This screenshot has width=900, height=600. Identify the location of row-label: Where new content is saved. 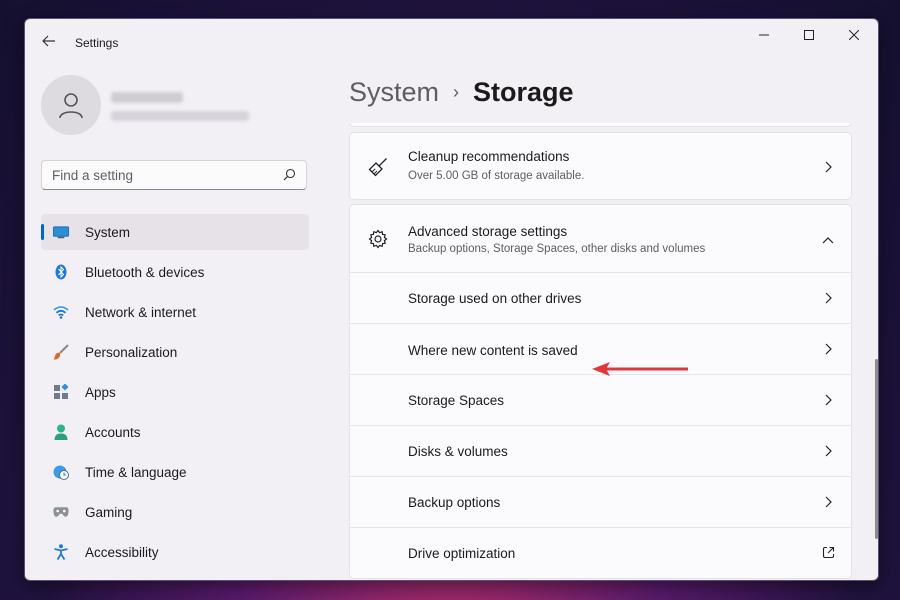
(493, 350).